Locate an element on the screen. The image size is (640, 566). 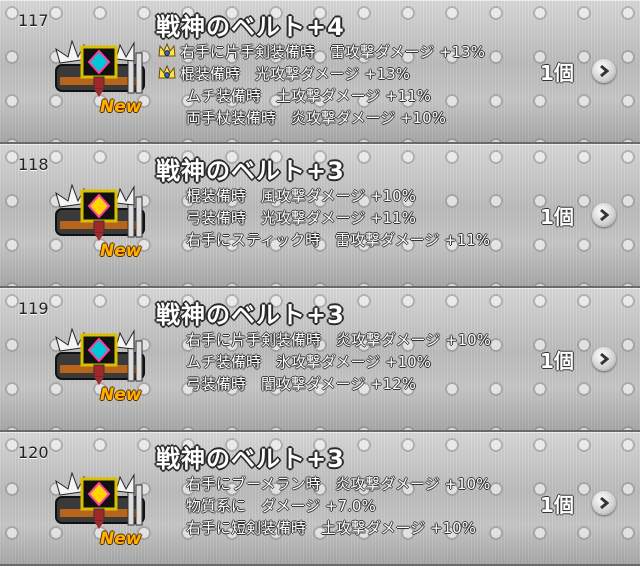
effect-text: 棍装備時 光攻撃ダメージ +13% is located at coordinates (295, 74).